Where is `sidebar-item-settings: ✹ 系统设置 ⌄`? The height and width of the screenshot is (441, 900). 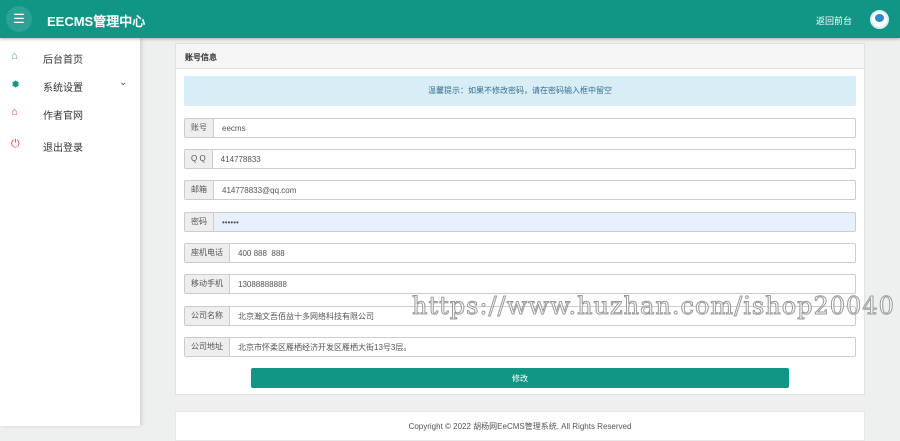
sidebar-item-settings: ✹ 系统设置 ⌄ is located at coordinates (70, 85).